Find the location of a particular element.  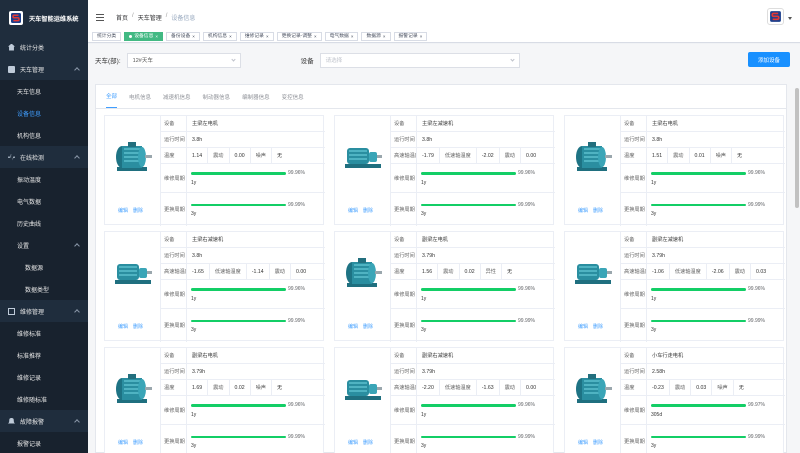

tab-item: 电机信息 is located at coordinates (140, 100).